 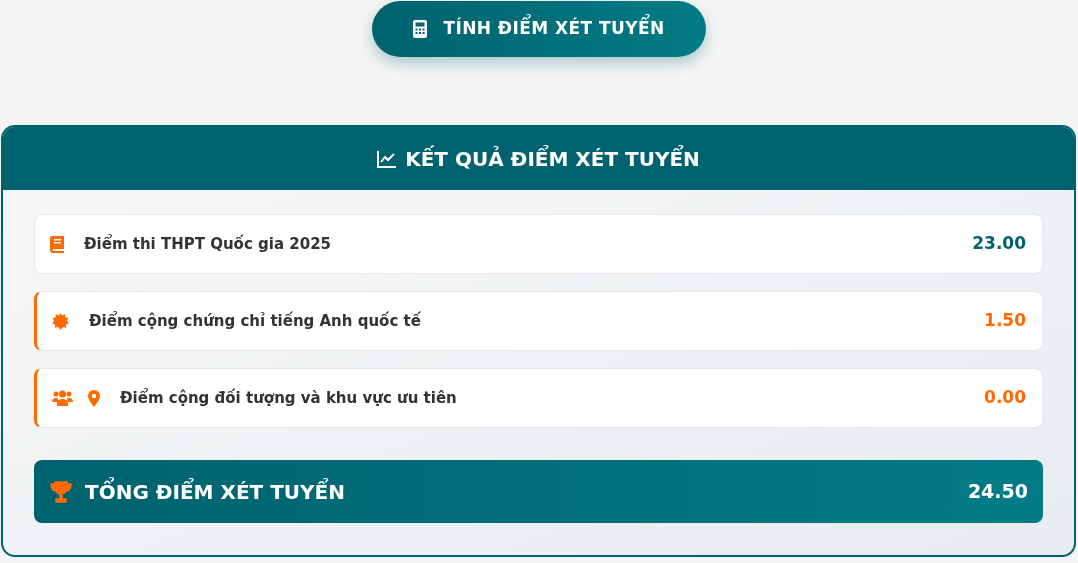 What do you see at coordinates (215, 491) in the screenshot?
I see `total-label: TỔNG ĐIỂM XÉT TUYỂN` at bounding box center [215, 491].